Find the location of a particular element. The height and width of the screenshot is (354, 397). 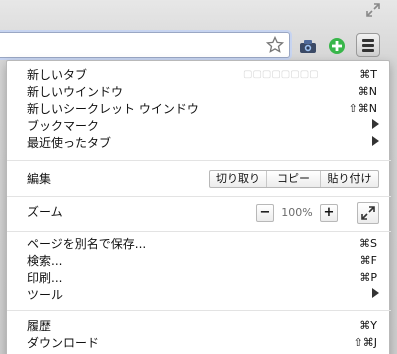

menu-item-shortcut: ⌘N is located at coordinates (367, 91).